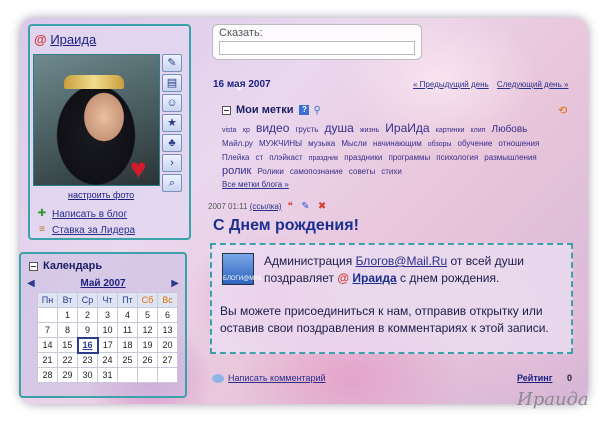  What do you see at coordinates (450, 130) in the screenshot?
I see `tag-link: картинки` at bounding box center [450, 130].